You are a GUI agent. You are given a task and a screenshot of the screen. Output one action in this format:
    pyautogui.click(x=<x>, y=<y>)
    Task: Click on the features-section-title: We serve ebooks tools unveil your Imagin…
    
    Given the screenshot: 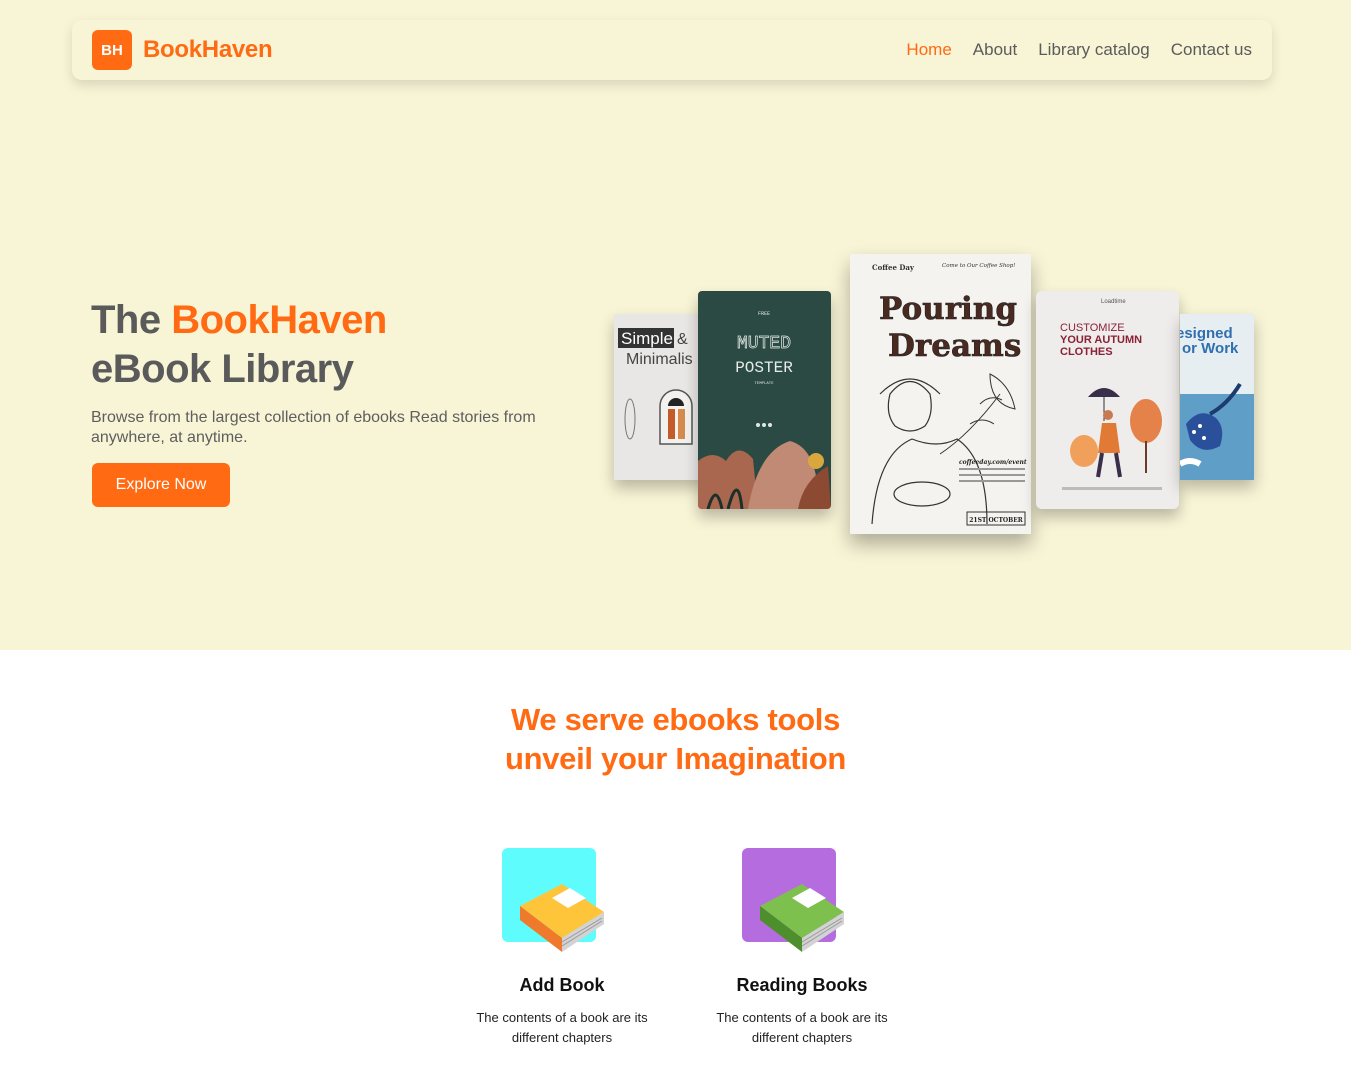 What is the action you would take?
    pyautogui.click(x=675, y=739)
    